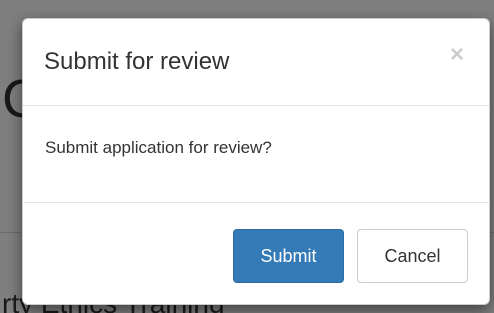  Describe the element at coordinates (137, 61) in the screenshot. I see `dialog-title: Submit for review` at that location.